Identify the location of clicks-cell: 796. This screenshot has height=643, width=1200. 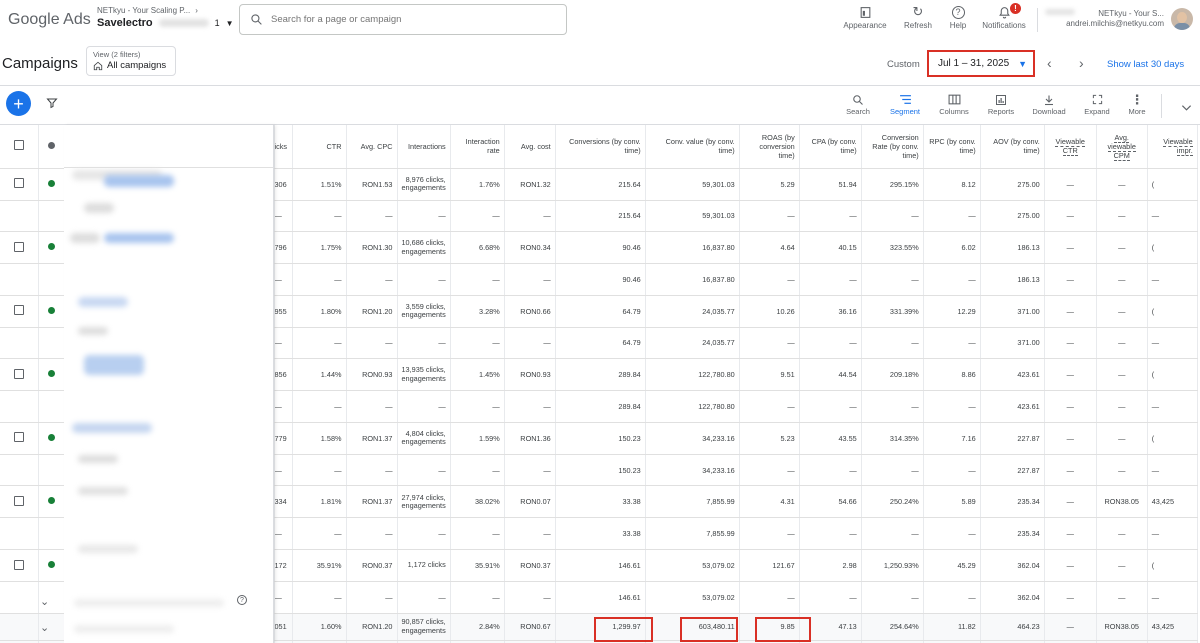
(283, 248).